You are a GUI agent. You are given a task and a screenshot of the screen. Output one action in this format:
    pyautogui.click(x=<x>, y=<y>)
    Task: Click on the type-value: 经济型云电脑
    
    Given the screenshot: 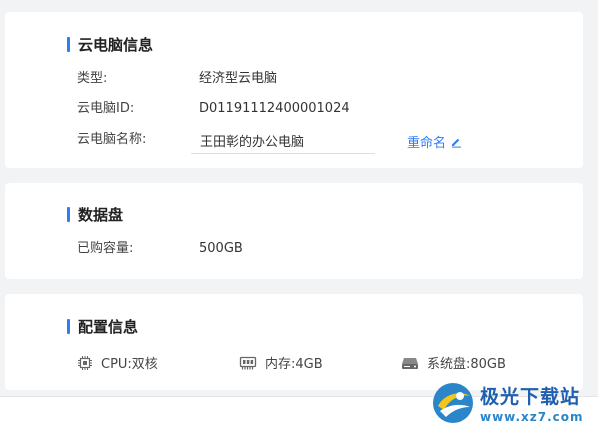 What is the action you would take?
    pyautogui.click(x=238, y=78)
    